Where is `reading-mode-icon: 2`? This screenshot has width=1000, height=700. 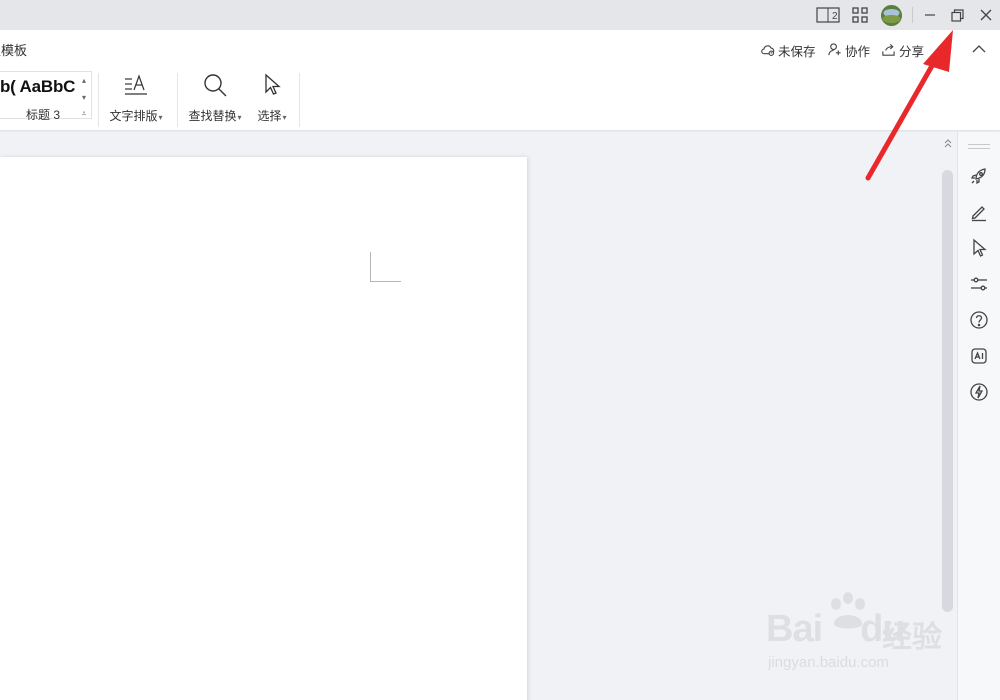
reading-mode-icon: 2 is located at coordinates (828, 15).